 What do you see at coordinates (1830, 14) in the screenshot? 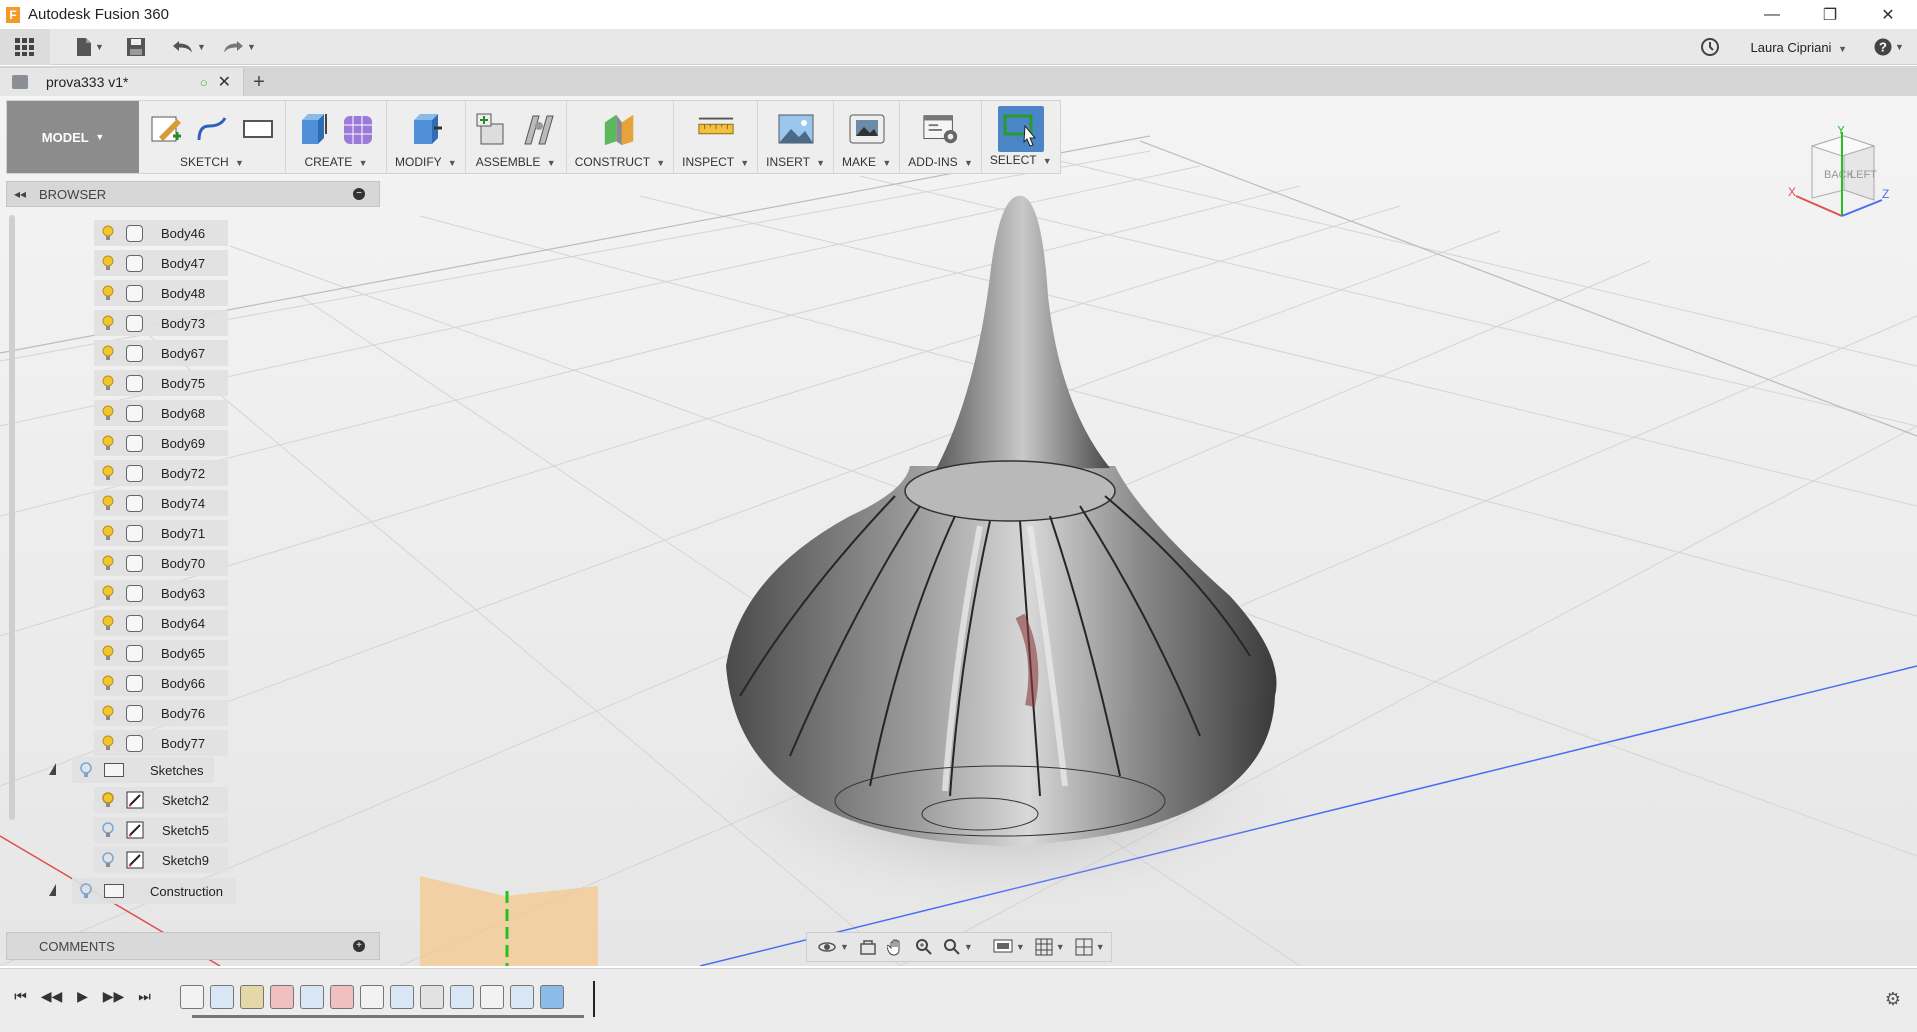
I see `restore-button: ❐` at bounding box center [1830, 14].